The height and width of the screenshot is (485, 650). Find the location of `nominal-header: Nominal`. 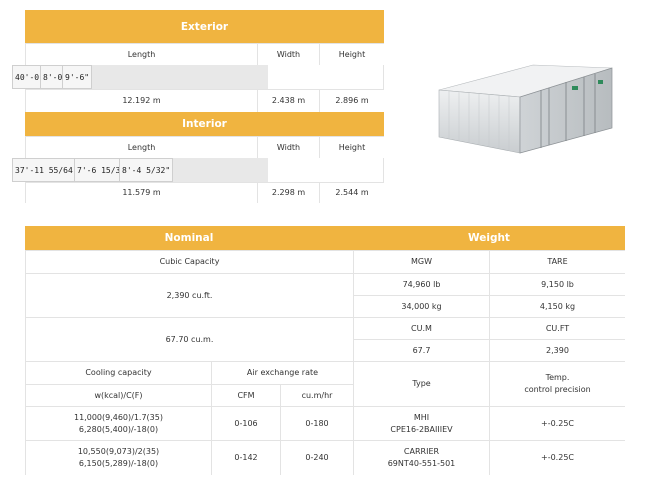

nominal-header: Nominal is located at coordinates (189, 238).